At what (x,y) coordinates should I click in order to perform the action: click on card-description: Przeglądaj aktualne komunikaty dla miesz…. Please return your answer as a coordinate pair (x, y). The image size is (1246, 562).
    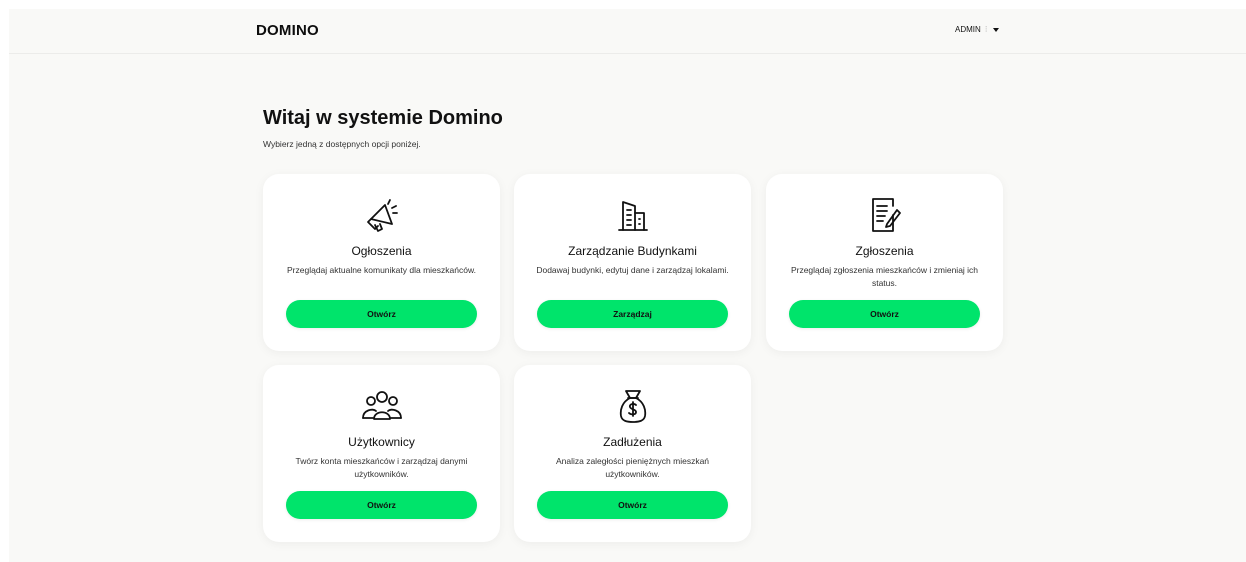
    Looking at the image, I should click on (381, 270).